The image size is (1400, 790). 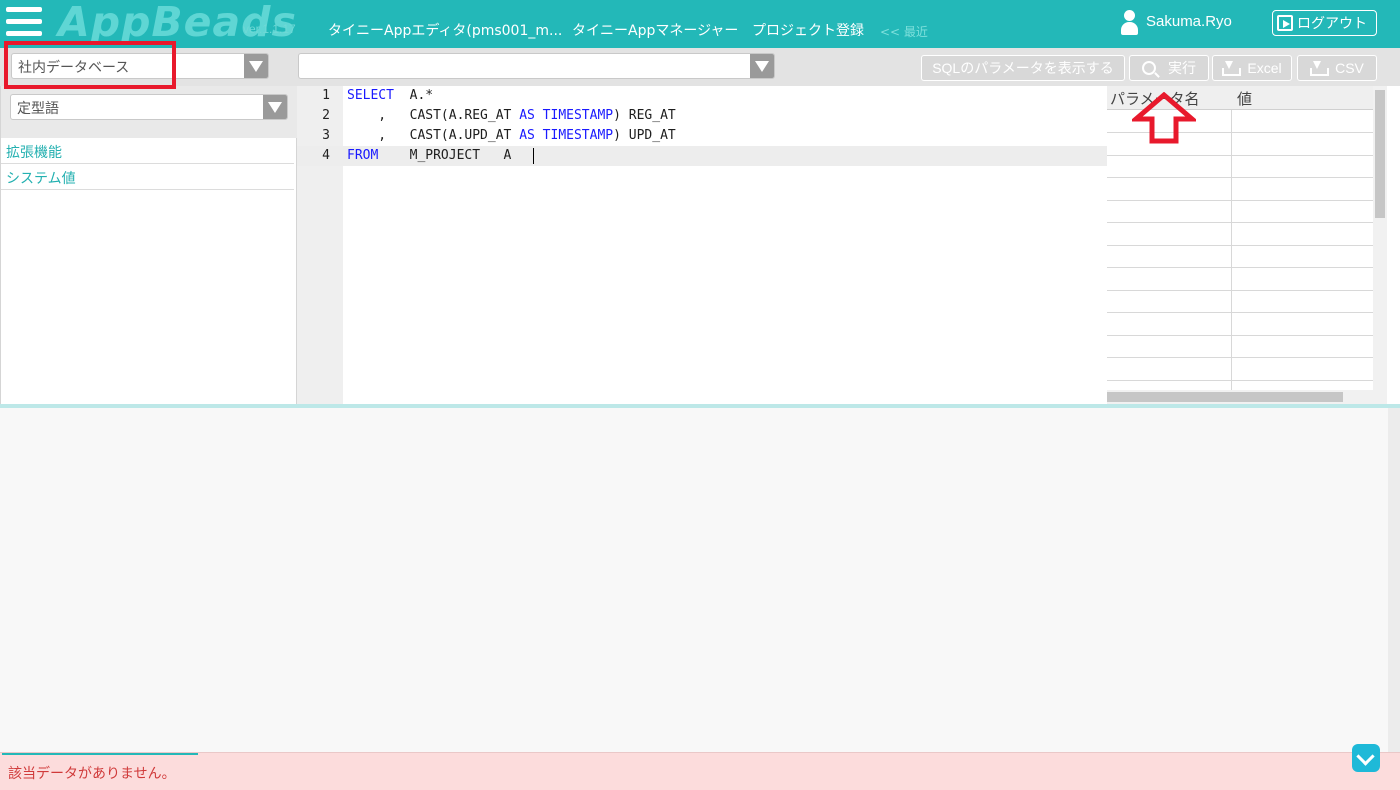 What do you see at coordinates (1240, 397) in the screenshot?
I see `param-horizontal-scrollbar` at bounding box center [1240, 397].